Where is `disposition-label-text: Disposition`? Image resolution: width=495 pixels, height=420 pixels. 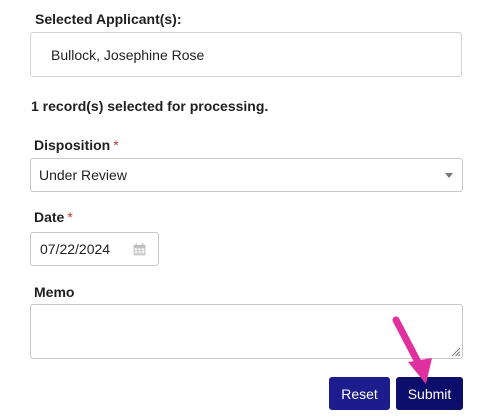
disposition-label-text: Disposition is located at coordinates (72, 145).